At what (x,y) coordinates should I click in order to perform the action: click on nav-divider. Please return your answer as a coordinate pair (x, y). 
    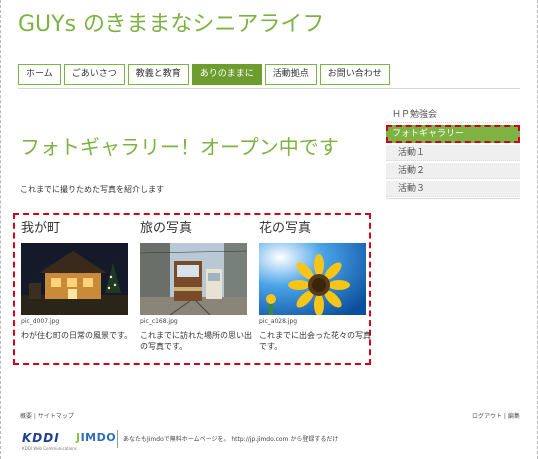
    Looking at the image, I should click on (269, 88).